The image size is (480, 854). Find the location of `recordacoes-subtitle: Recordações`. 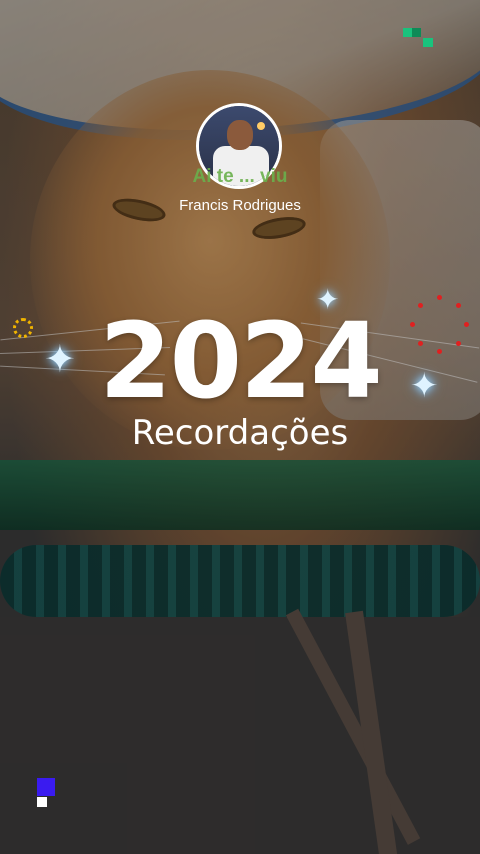

recordacoes-subtitle: Recordações is located at coordinates (240, 433).